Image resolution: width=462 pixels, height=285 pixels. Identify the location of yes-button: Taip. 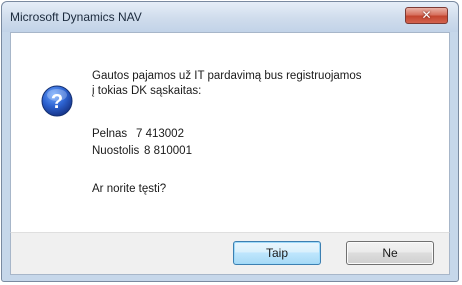
(277, 253).